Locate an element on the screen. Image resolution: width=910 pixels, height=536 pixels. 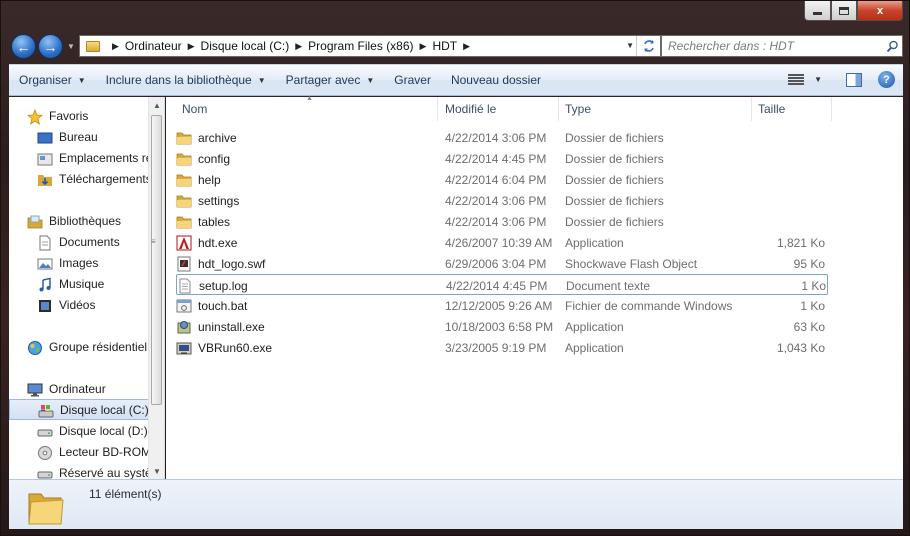
search-icon is located at coordinates (892, 46).